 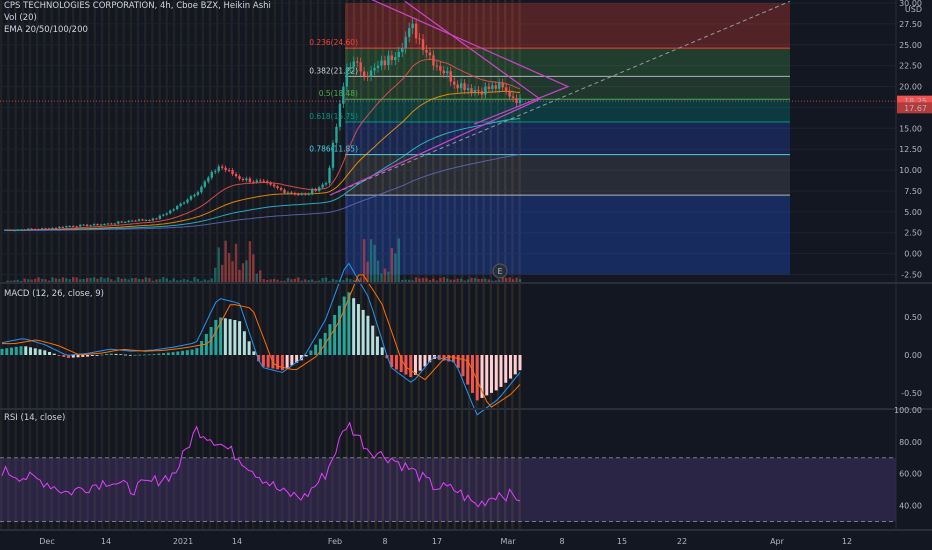 I want to click on ema-legend: EMA 20/50/100/200, so click(x=46, y=30).